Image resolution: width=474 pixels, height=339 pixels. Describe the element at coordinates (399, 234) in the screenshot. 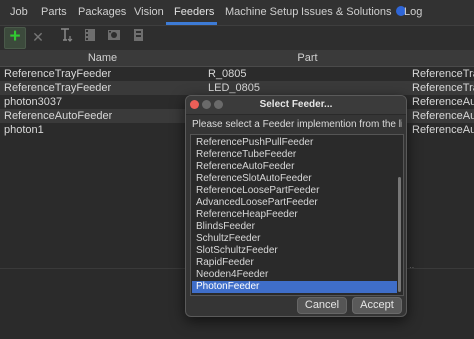

I see `list-scrollbar` at that location.